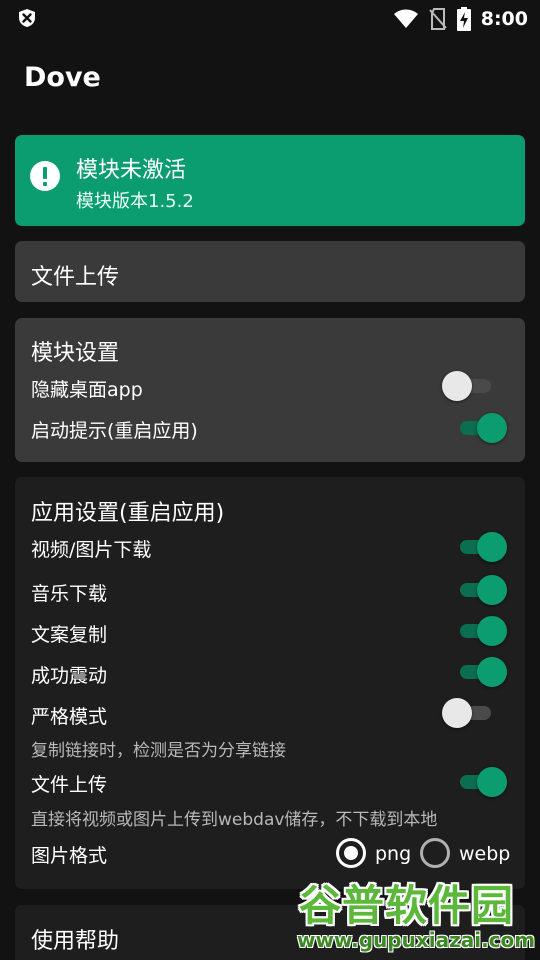  What do you see at coordinates (480, 782) in the screenshot?
I see `file-upload-setting-switch` at bounding box center [480, 782].